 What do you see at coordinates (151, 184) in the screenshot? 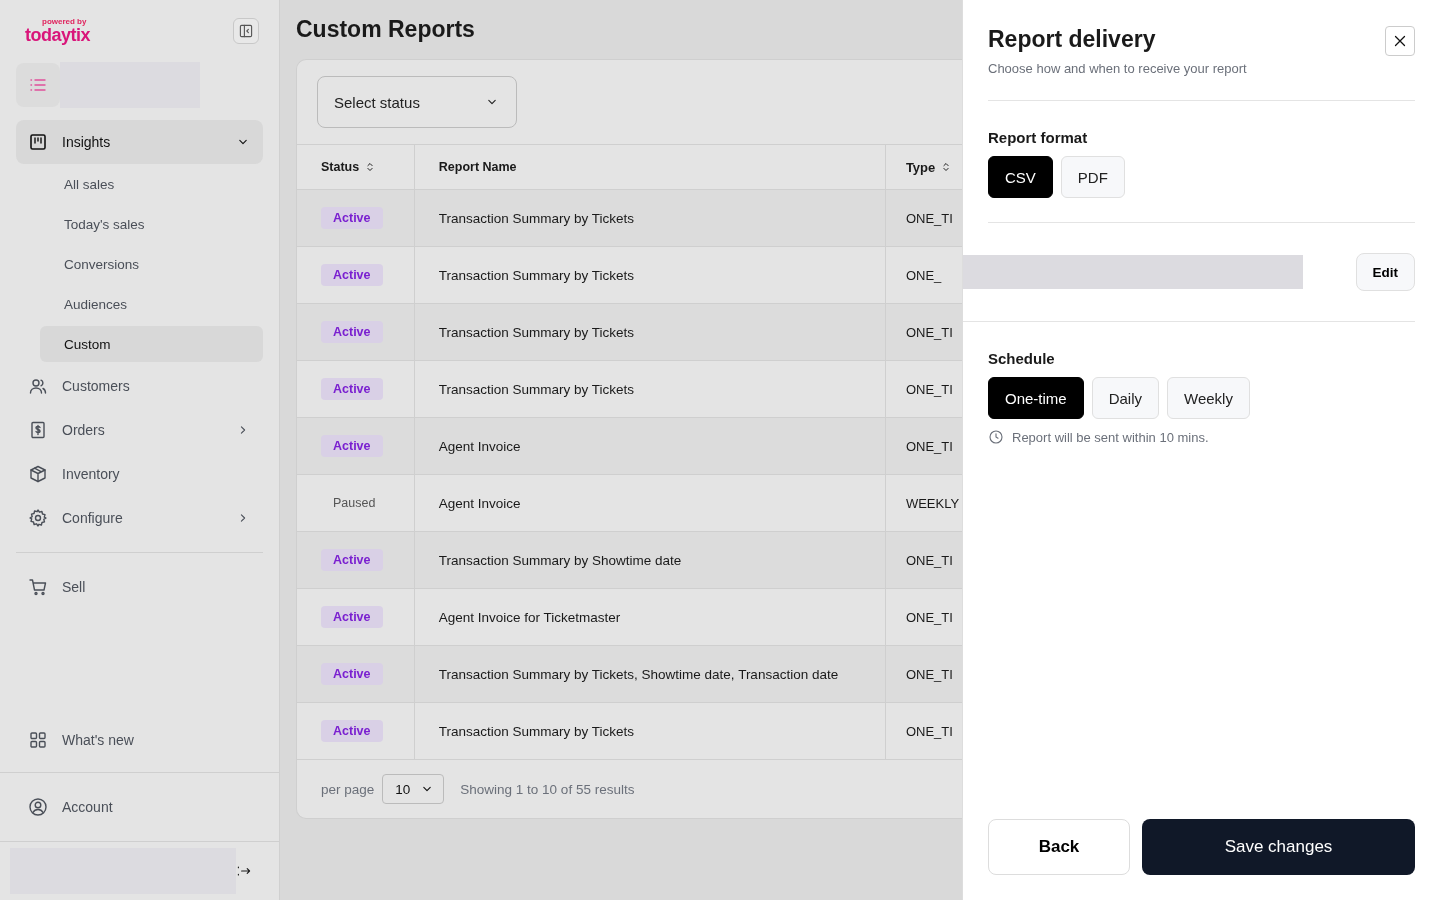
I see `nav-subitem: All sales` at bounding box center [151, 184].